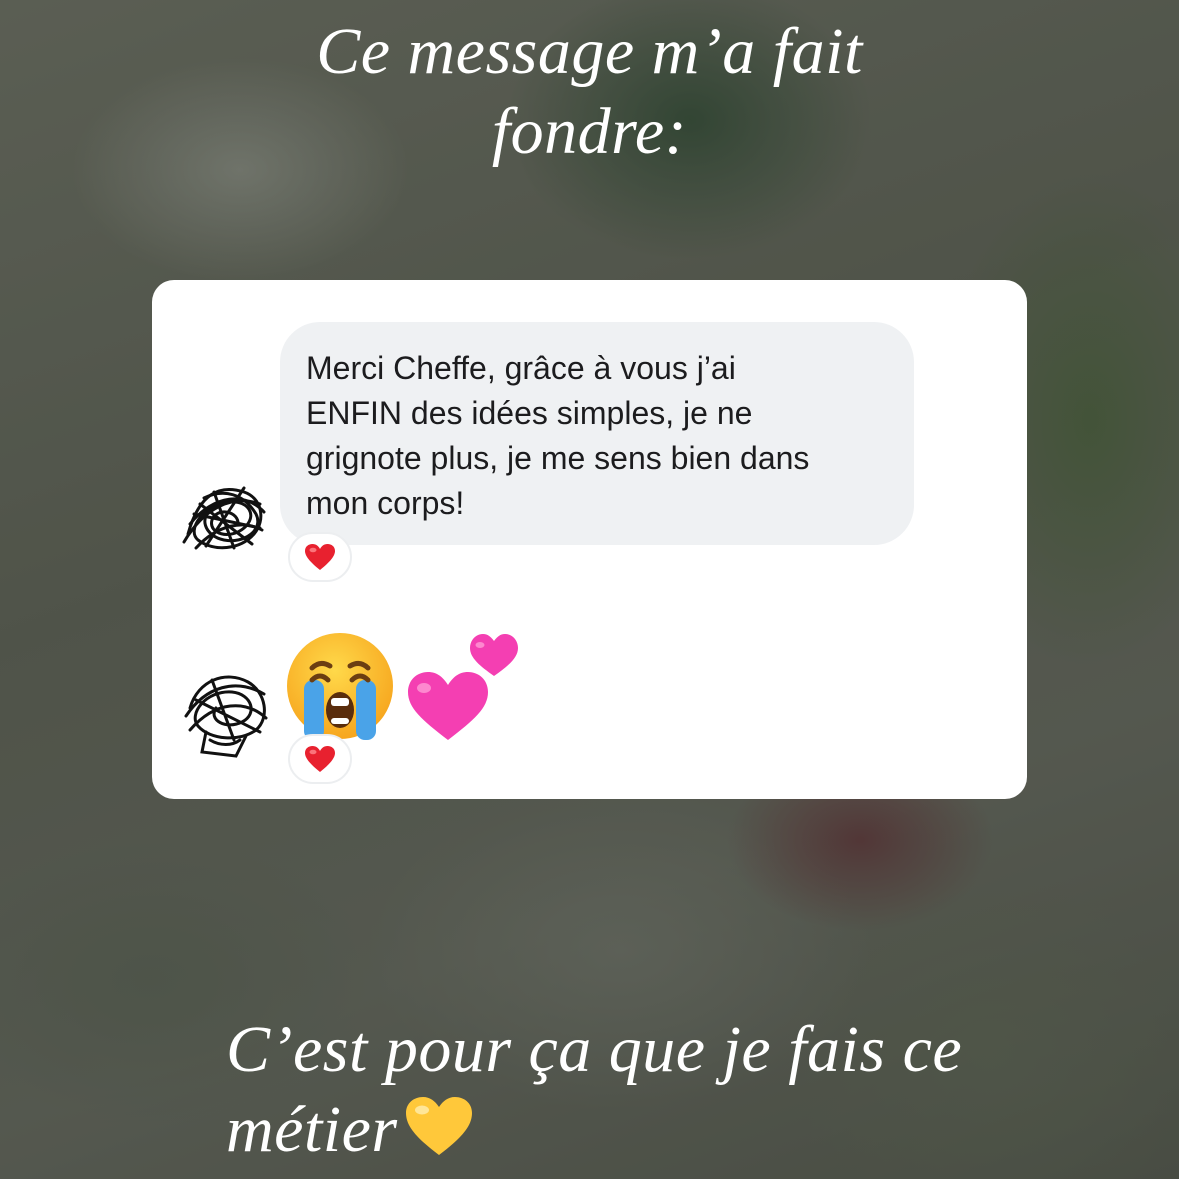 The width and height of the screenshot is (1179, 1179). What do you see at coordinates (529, 413) in the screenshot?
I see `message-text-line: ENFIN des idées simples, je ne` at bounding box center [529, 413].